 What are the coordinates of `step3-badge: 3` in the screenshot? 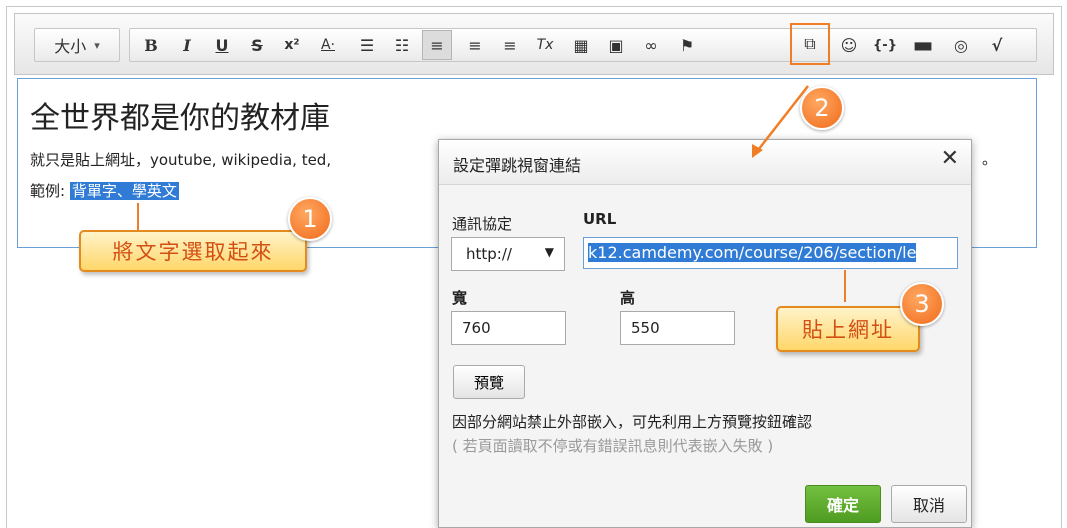 It's located at (922, 304).